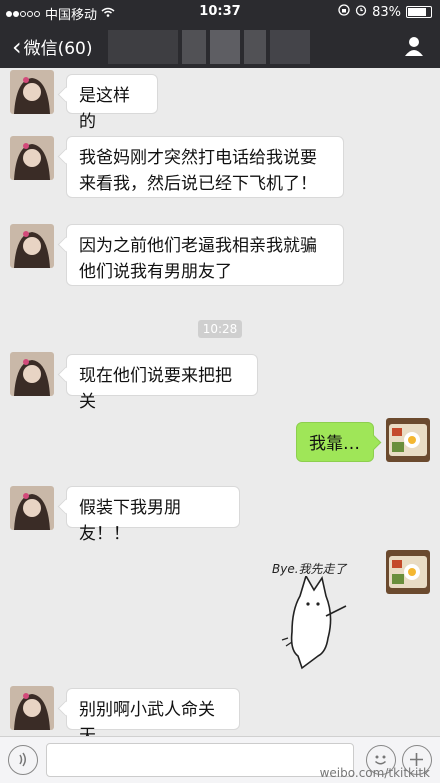 This screenshot has height=783, width=440. What do you see at coordinates (419, 12) in the screenshot?
I see `battery-icon` at bounding box center [419, 12].